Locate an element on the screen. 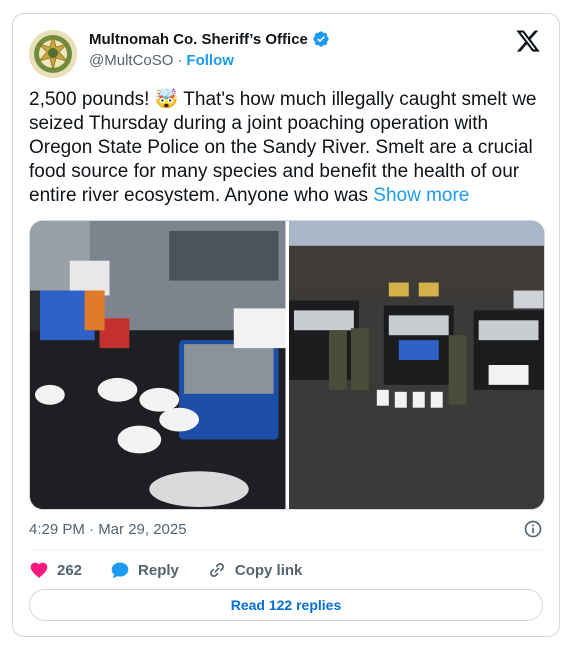 The height and width of the screenshot is (651, 566). timestamp-row: 4:29 PM · Mar 29, 2025 is located at coordinates (286, 529).